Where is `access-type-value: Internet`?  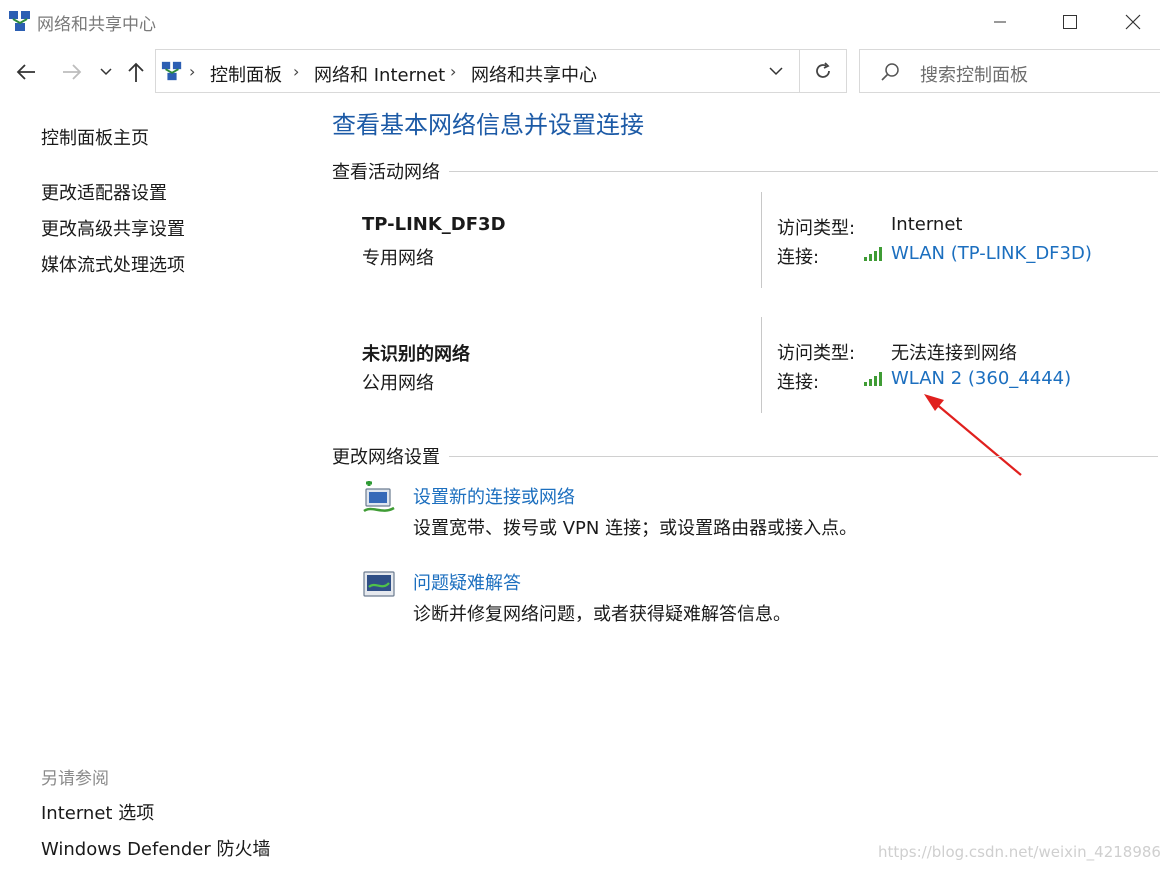
access-type-value: Internet is located at coordinates (927, 224).